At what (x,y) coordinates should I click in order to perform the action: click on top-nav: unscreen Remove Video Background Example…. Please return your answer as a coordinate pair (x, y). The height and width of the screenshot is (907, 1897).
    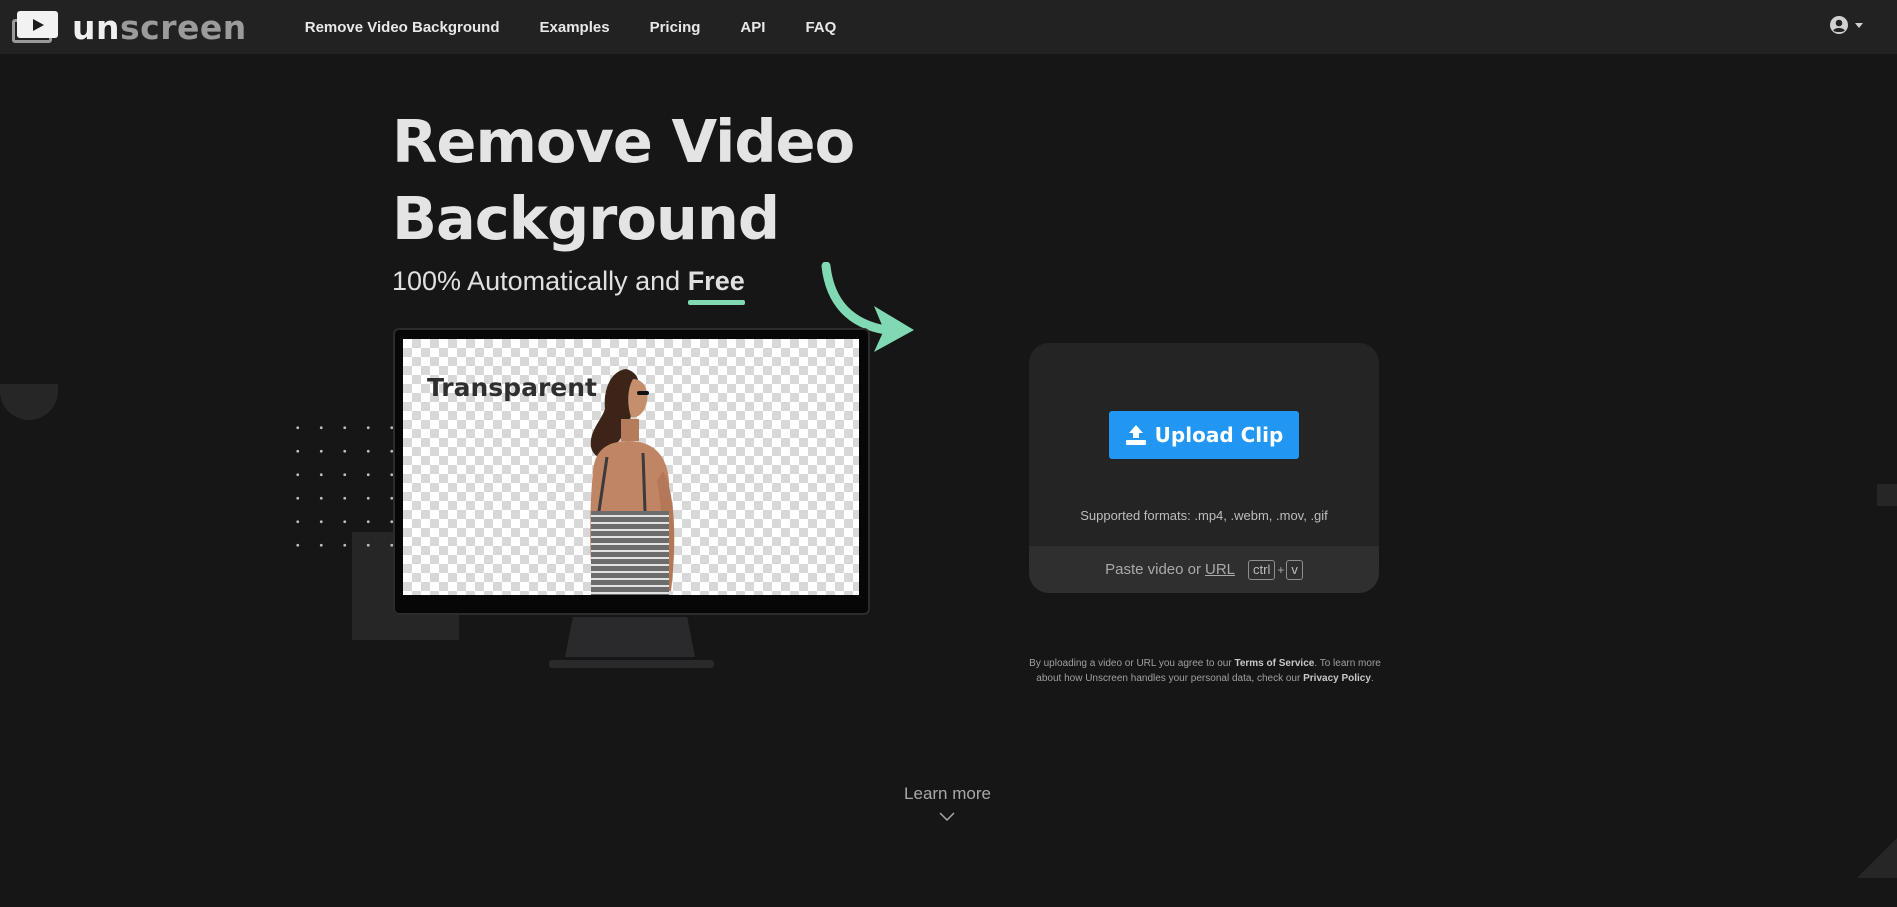
    Looking at the image, I should click on (948, 27).